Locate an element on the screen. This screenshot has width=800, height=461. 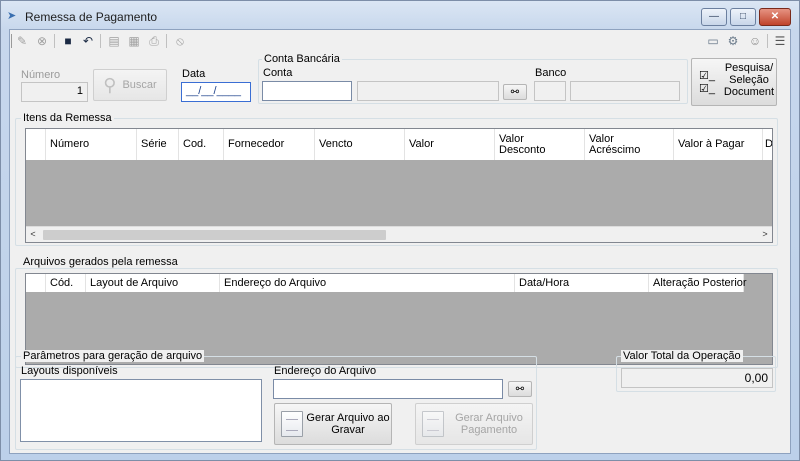
arquivos-col-endereco: Endereço do Arquivo is located at coordinates (367, 283).